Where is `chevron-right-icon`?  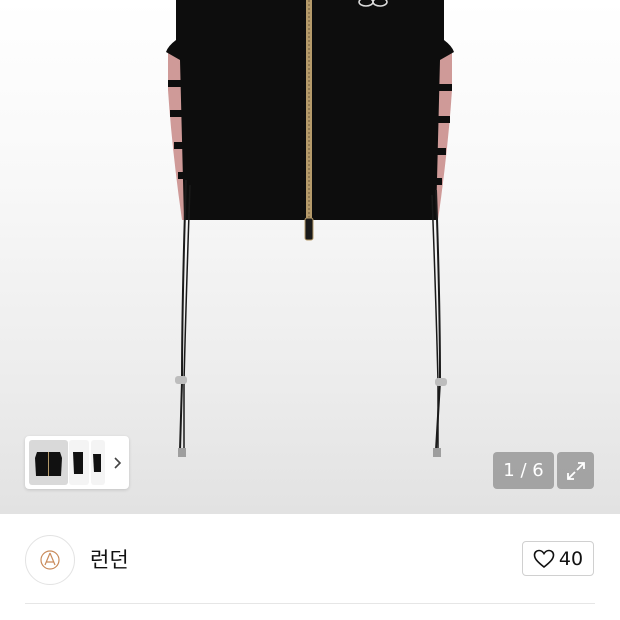
chevron-right-icon is located at coordinates (118, 462).